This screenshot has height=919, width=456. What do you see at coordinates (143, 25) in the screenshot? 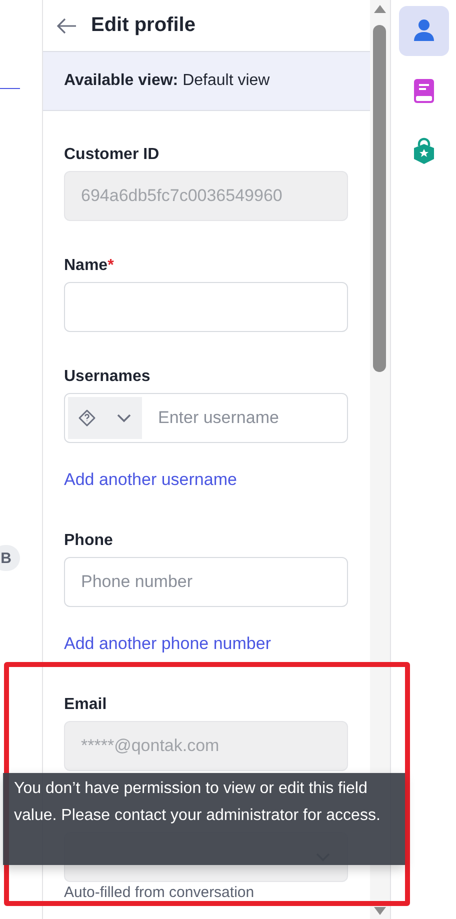
I see `page-title: Edit profile` at bounding box center [143, 25].